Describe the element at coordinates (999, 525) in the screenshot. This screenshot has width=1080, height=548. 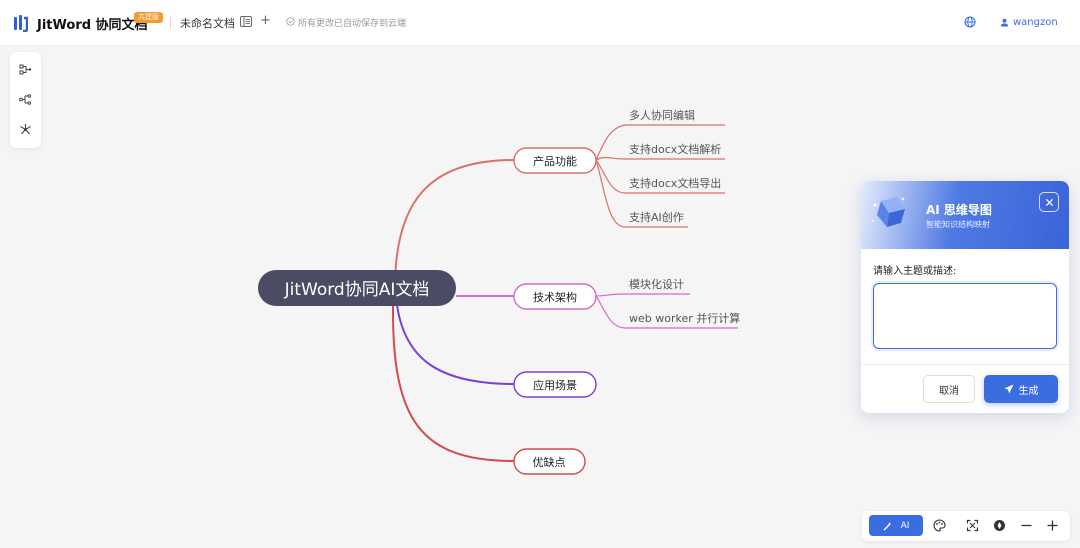
I see `navigator-icon` at that location.